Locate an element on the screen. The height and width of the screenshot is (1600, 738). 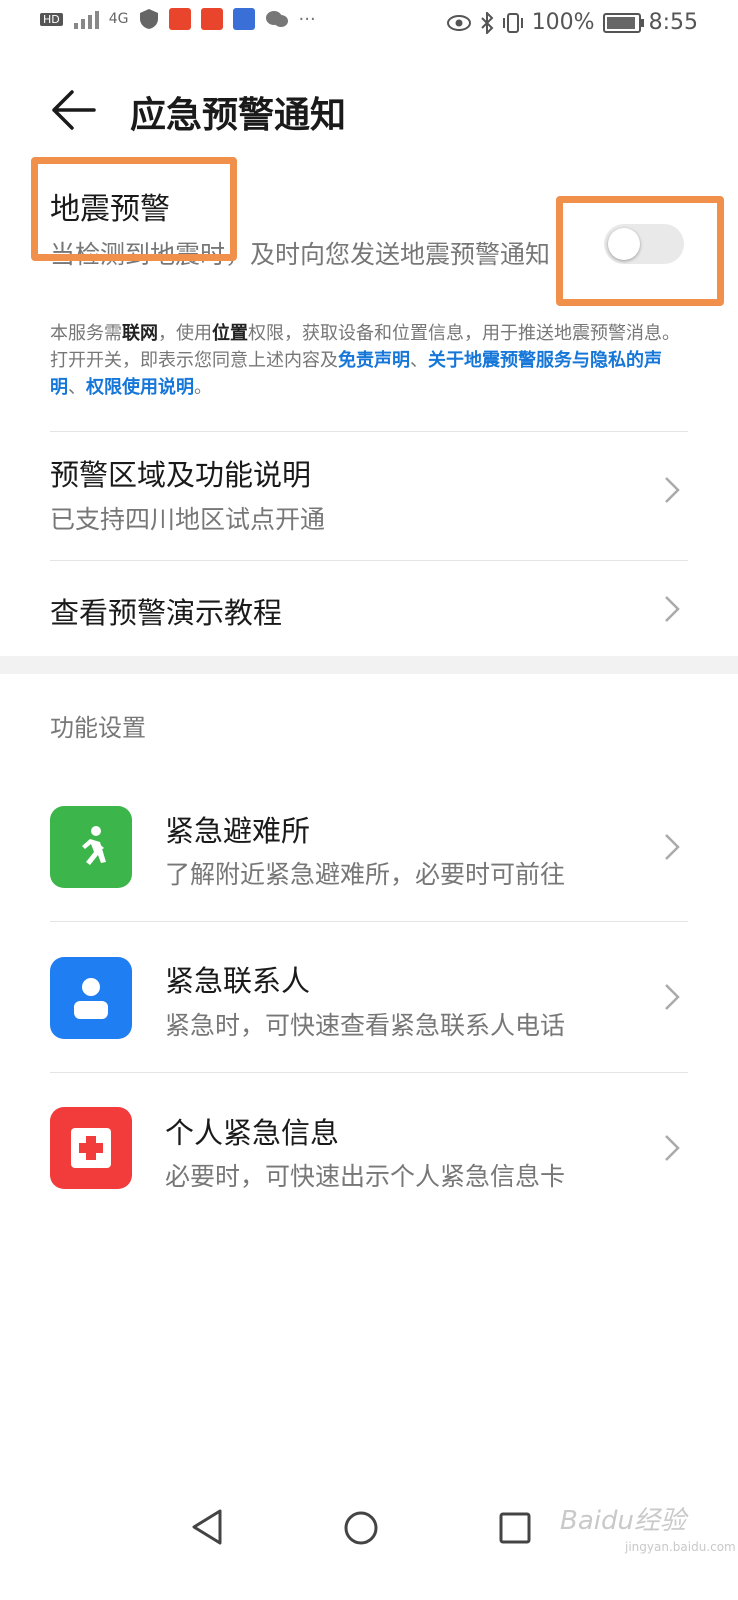
person-icon is located at coordinates (91, 998).